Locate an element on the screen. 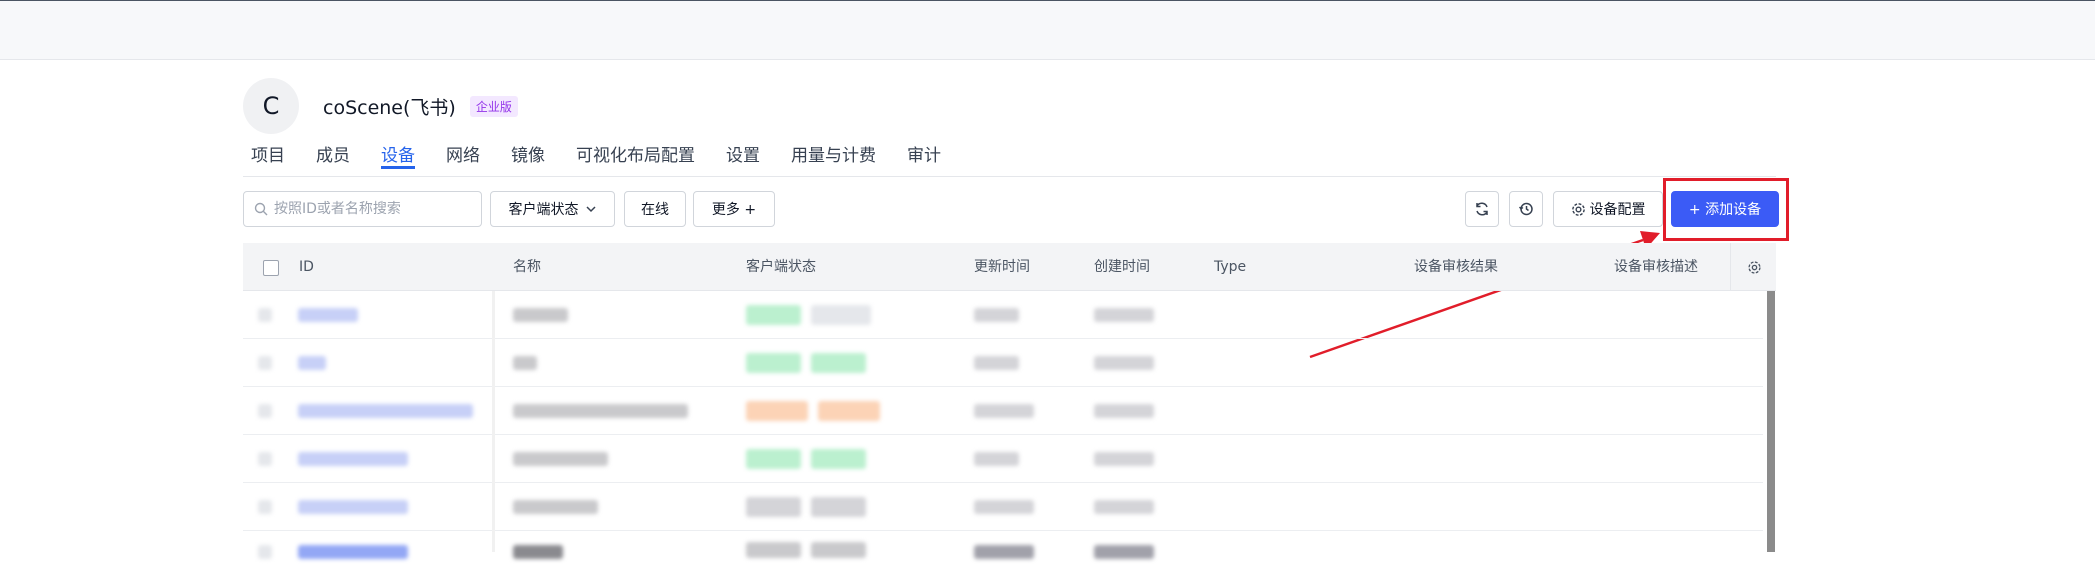 This screenshot has width=2095, height=579. search-input is located at coordinates (374, 209).